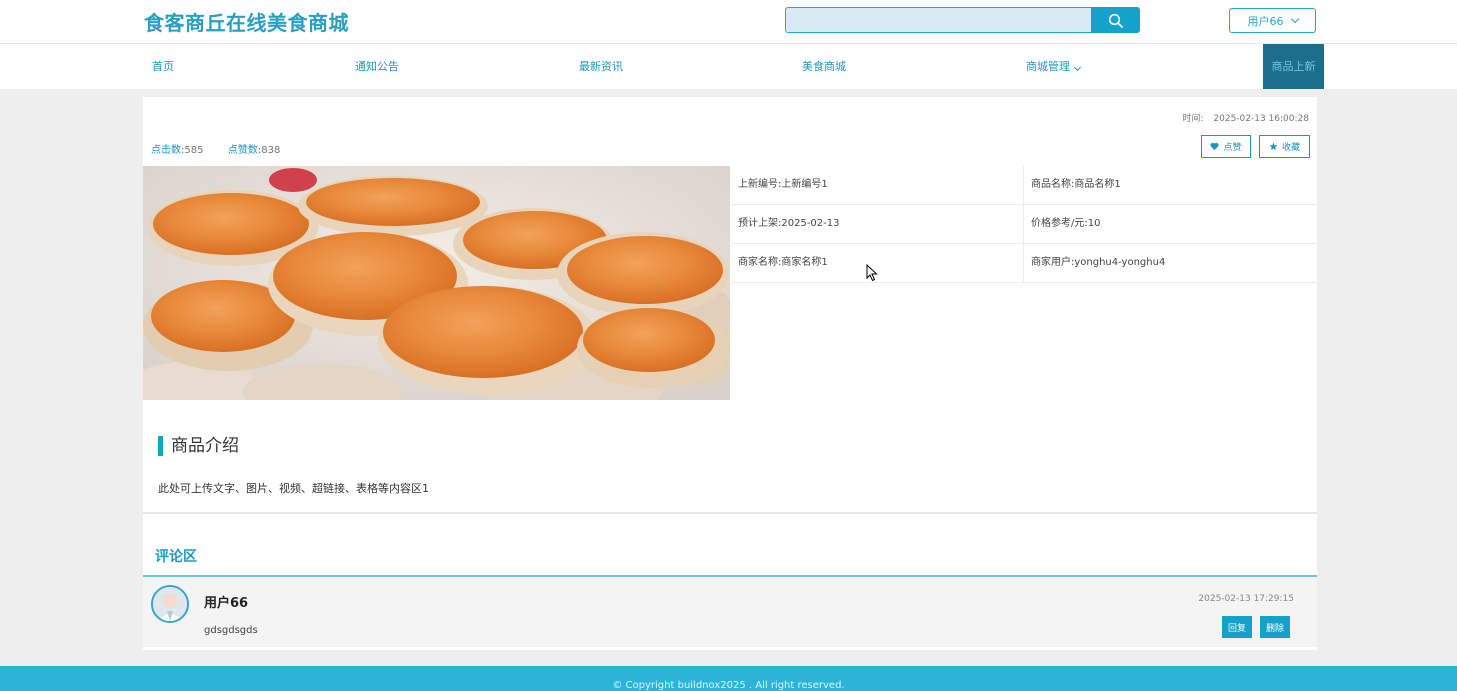 Image resolution: width=1457 pixels, height=691 pixels. I want to click on nav-item-label: 通知公告, so click(377, 66).